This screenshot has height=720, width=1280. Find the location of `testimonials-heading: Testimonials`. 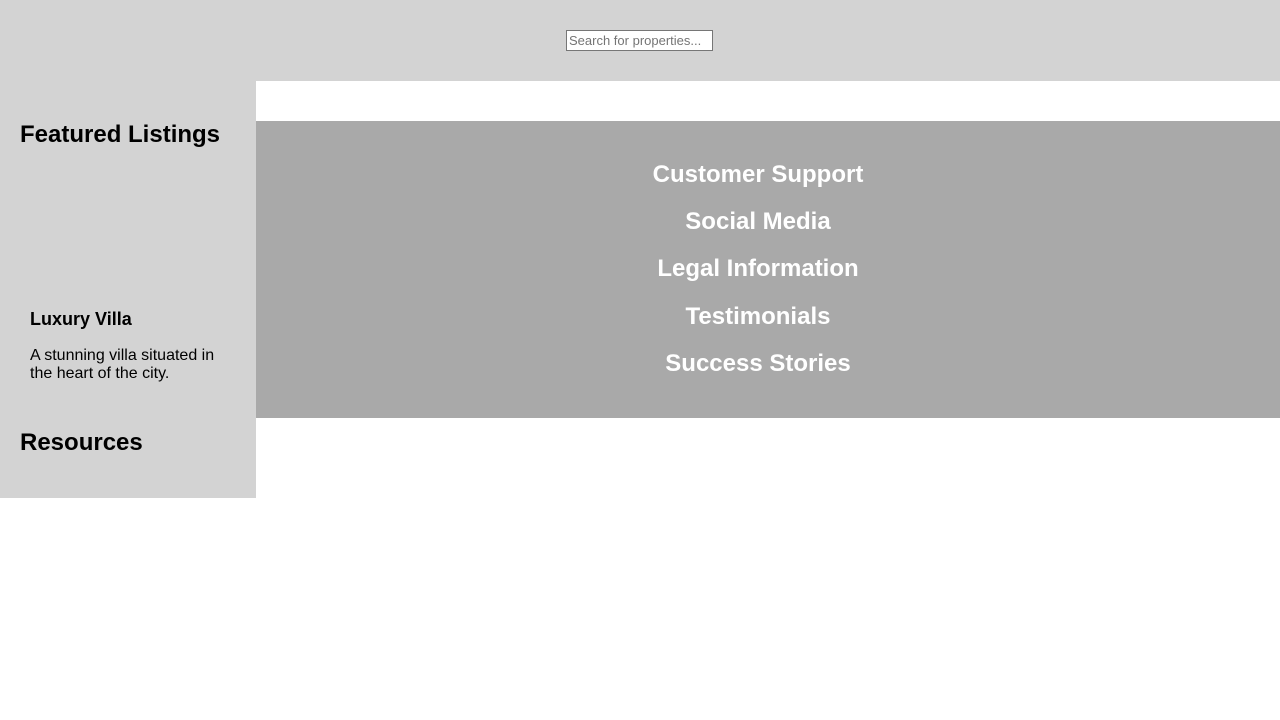

testimonials-heading: Testimonials is located at coordinates (758, 316).